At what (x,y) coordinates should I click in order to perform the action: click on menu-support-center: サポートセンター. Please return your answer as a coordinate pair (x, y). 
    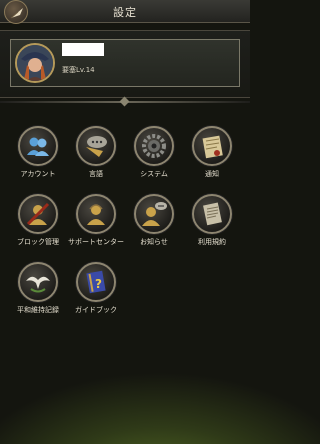
    Looking at the image, I should click on (96, 224).